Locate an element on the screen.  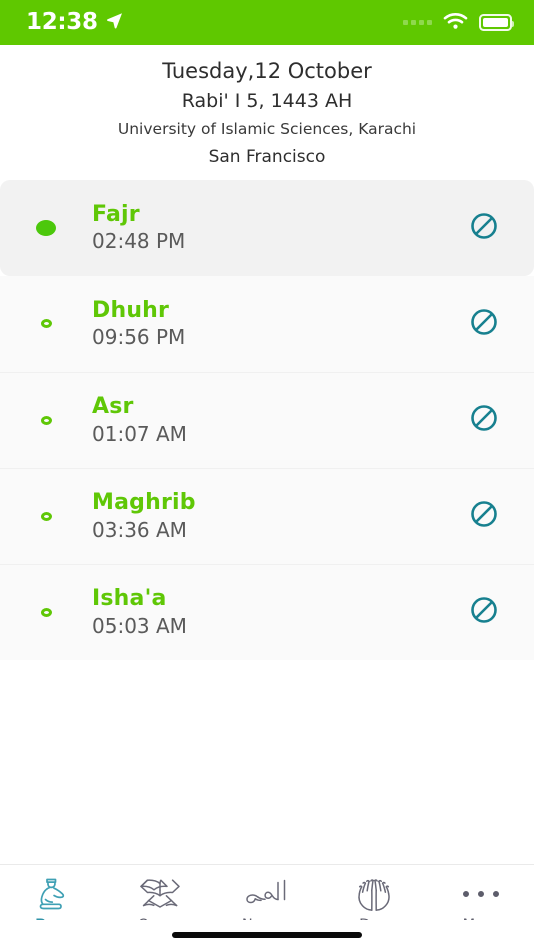
prayer-info: Dhuhr 09:56 PM is located at coordinates (263, 323).